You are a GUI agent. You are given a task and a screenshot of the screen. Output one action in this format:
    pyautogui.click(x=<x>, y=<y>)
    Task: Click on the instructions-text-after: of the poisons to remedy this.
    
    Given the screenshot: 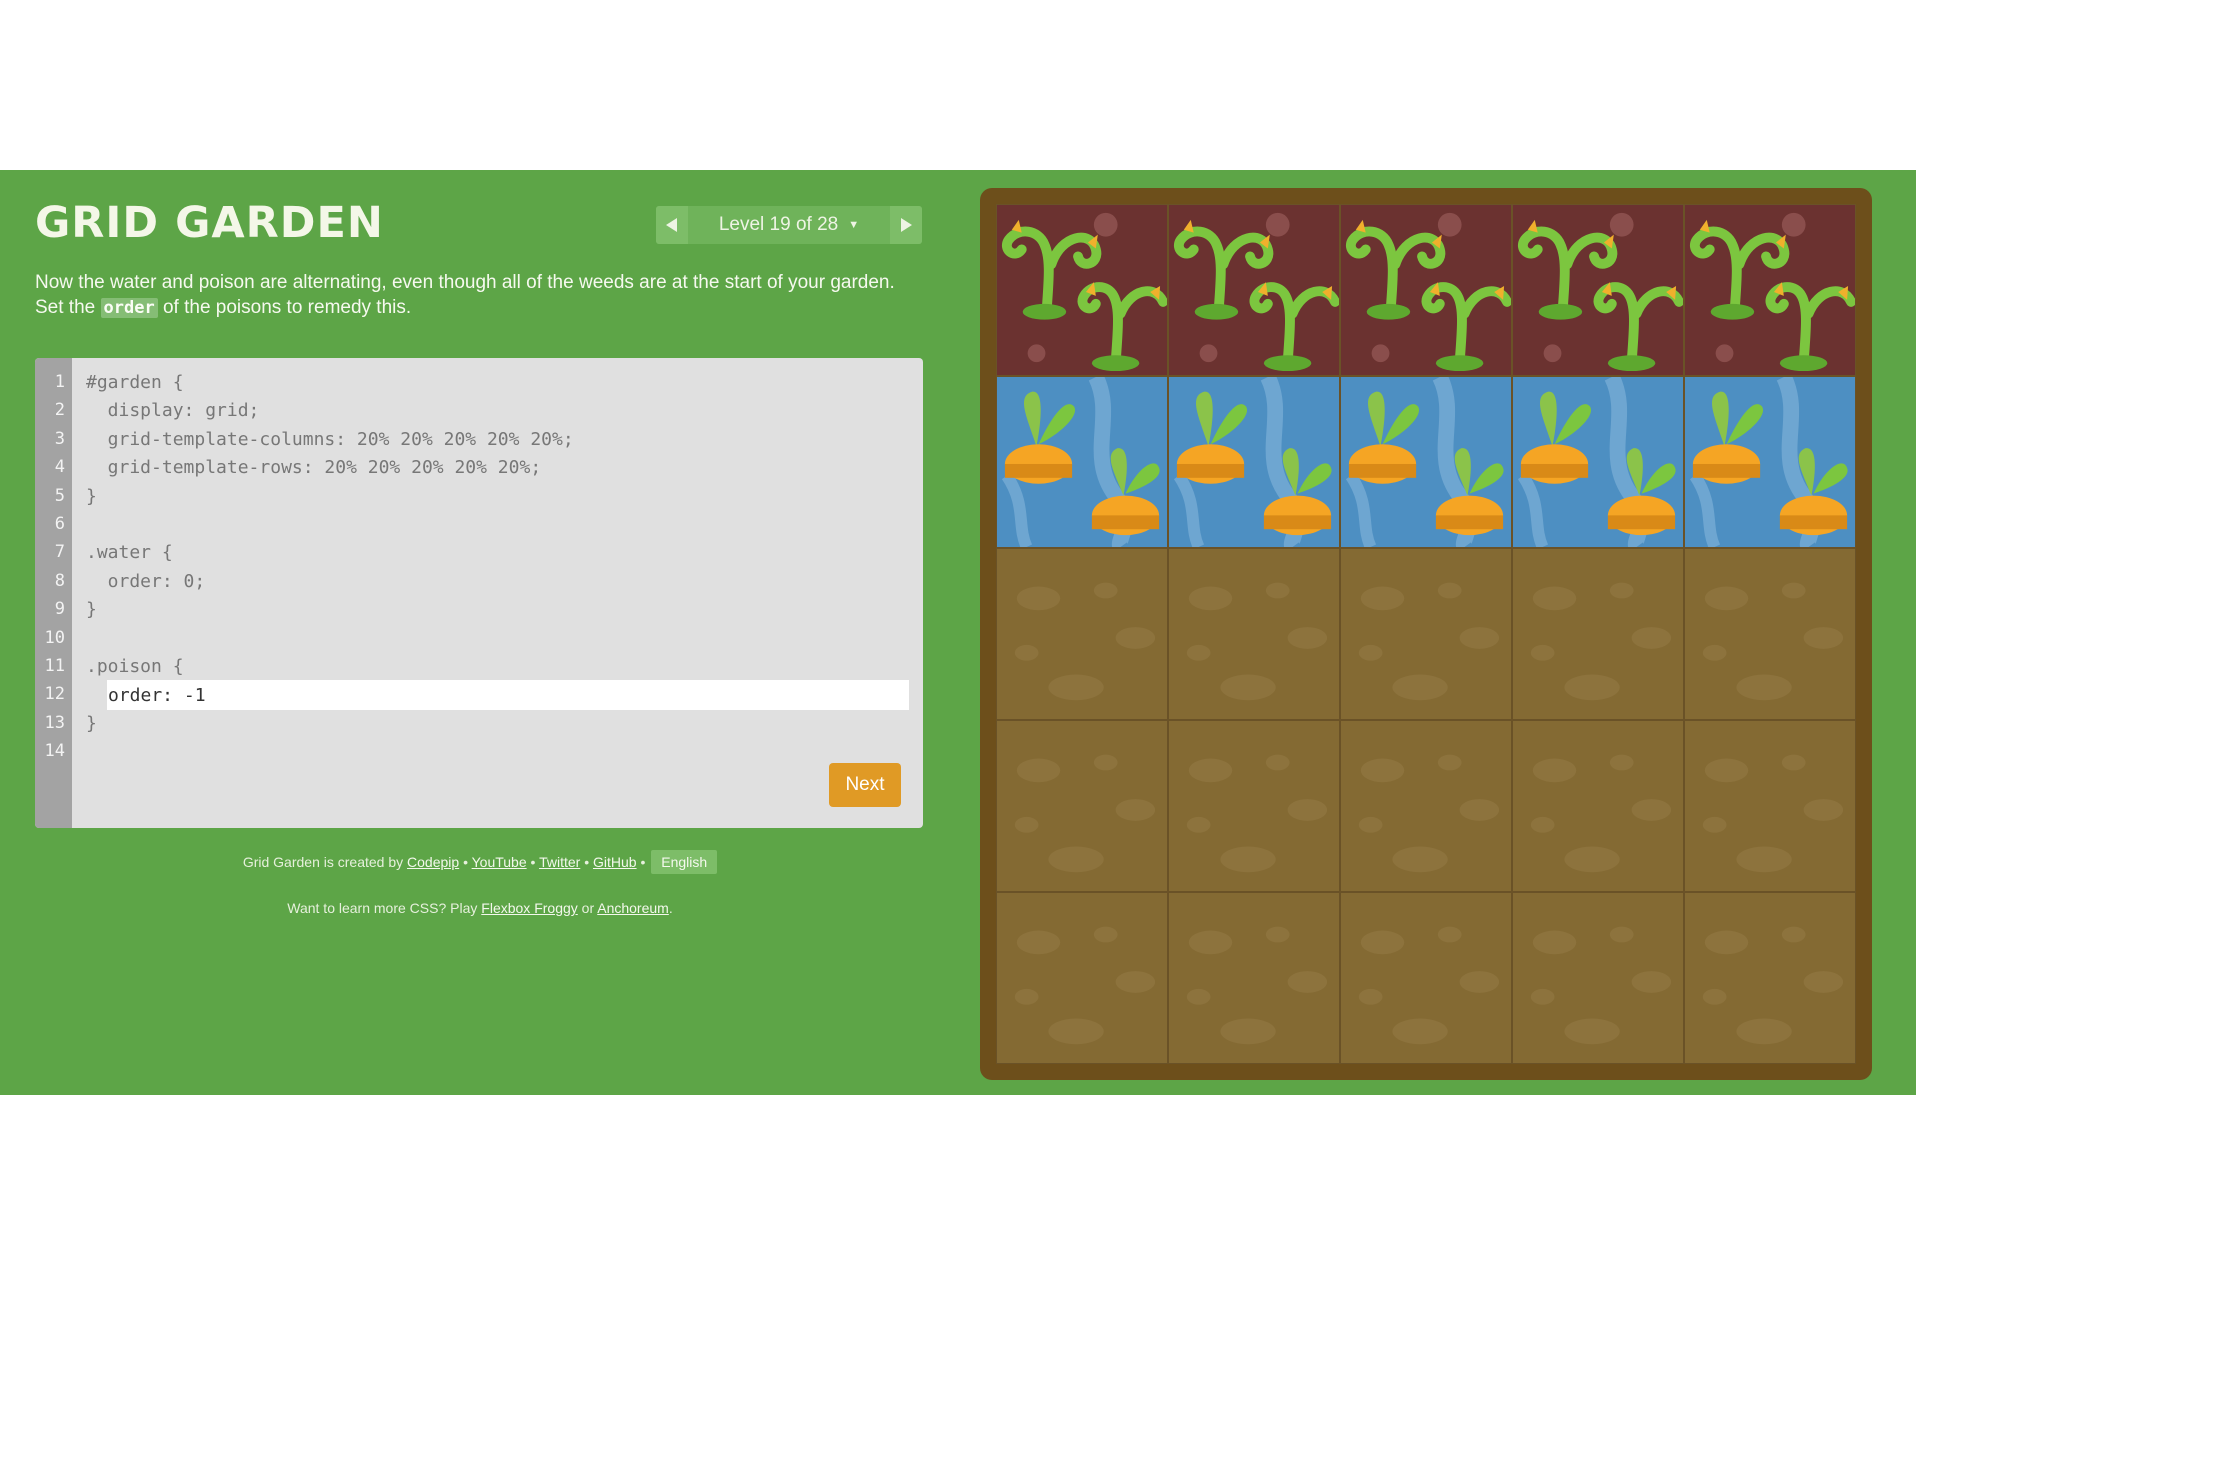 What is the action you would take?
    pyautogui.click(x=287, y=307)
    